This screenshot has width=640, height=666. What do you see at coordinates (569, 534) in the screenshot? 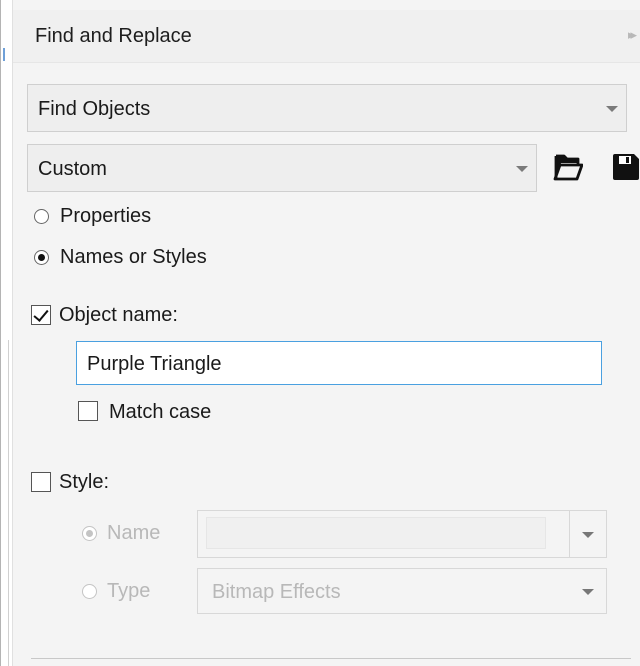
I see `dropdown-separator` at bounding box center [569, 534].